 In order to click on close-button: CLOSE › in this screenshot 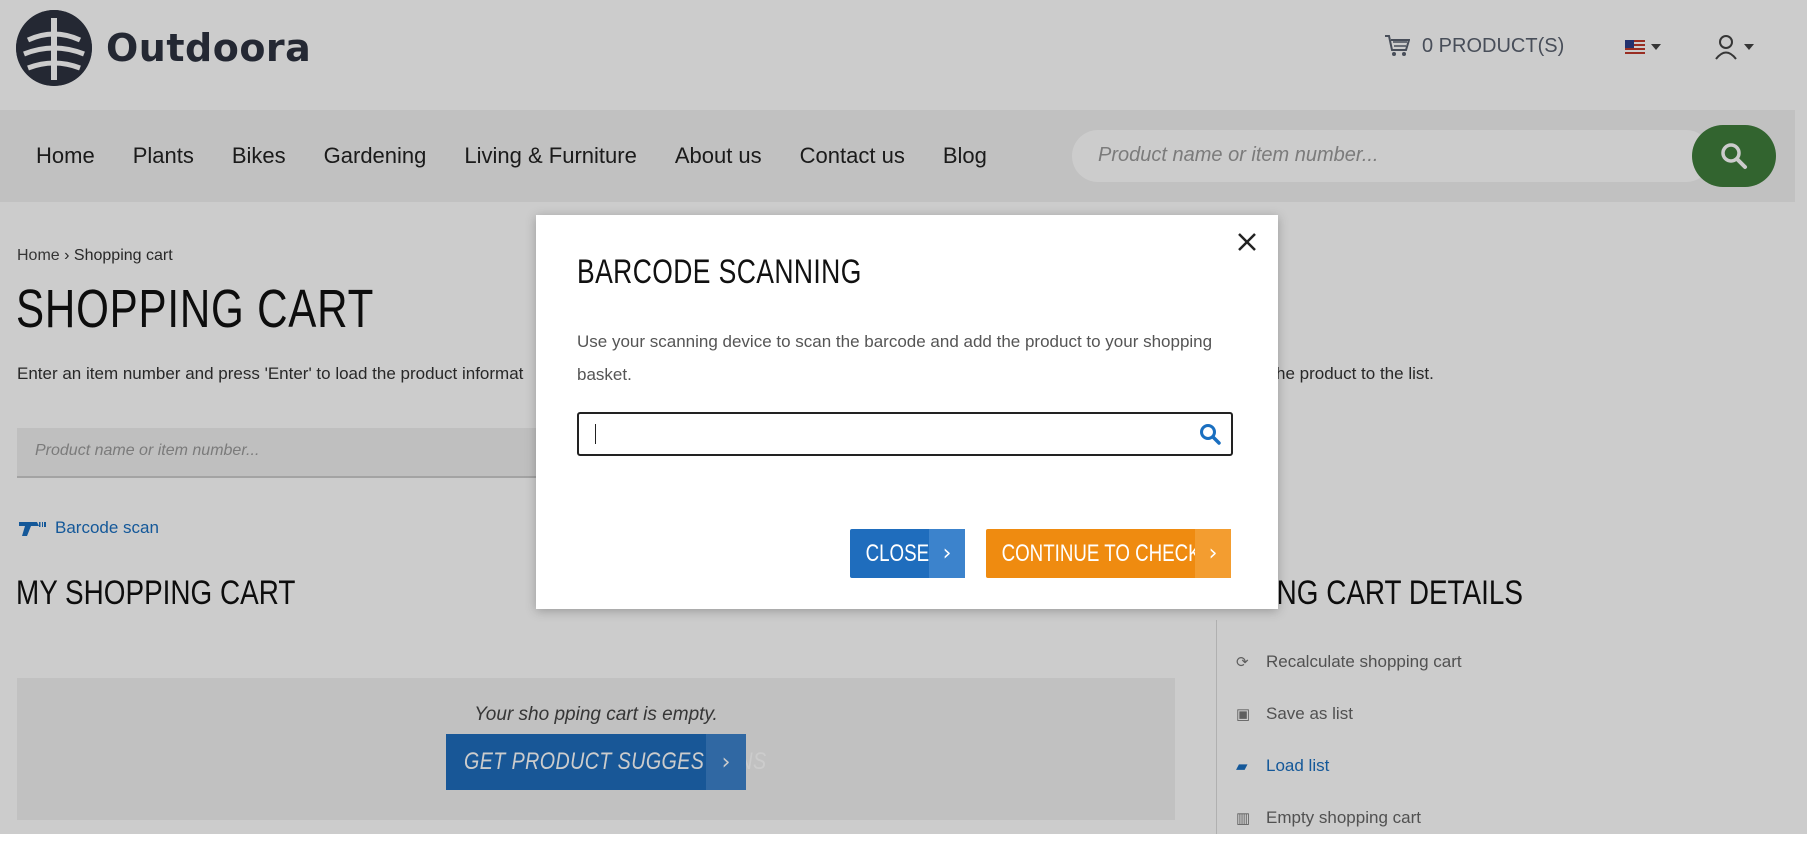, I will do `click(907, 553)`.